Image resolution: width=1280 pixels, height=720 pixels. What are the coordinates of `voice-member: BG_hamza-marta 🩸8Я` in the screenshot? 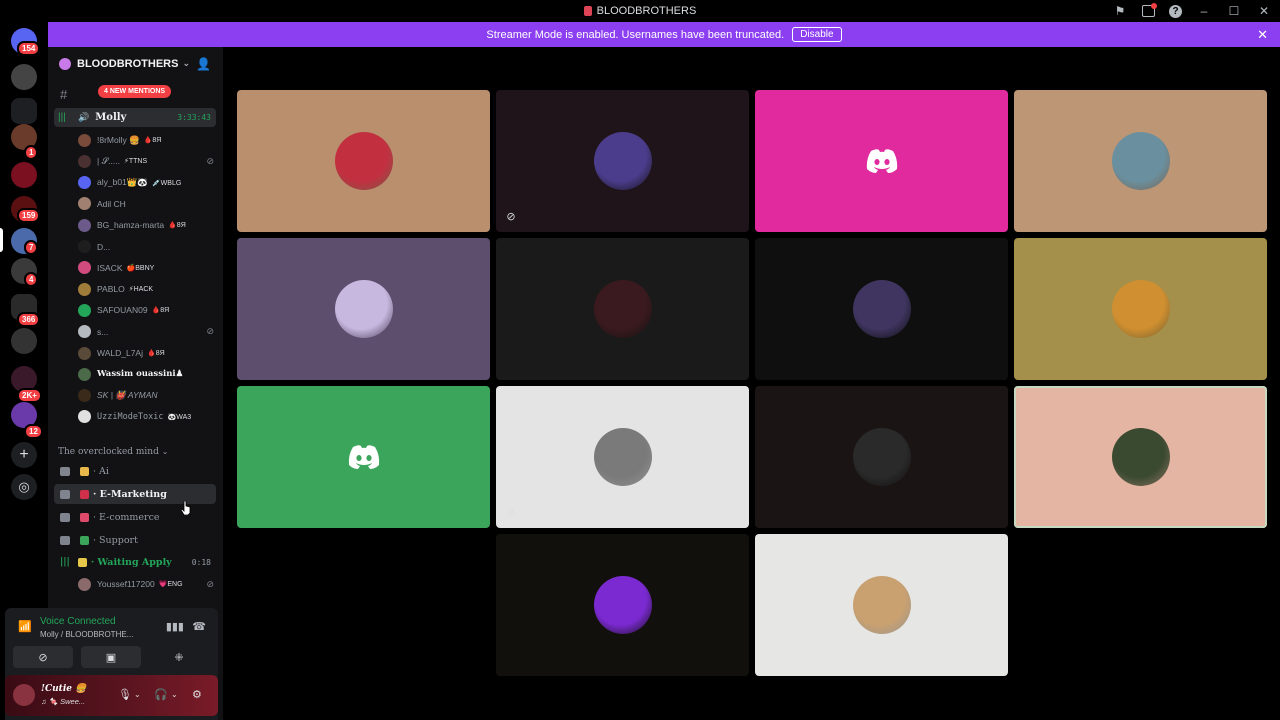 It's located at (148, 225).